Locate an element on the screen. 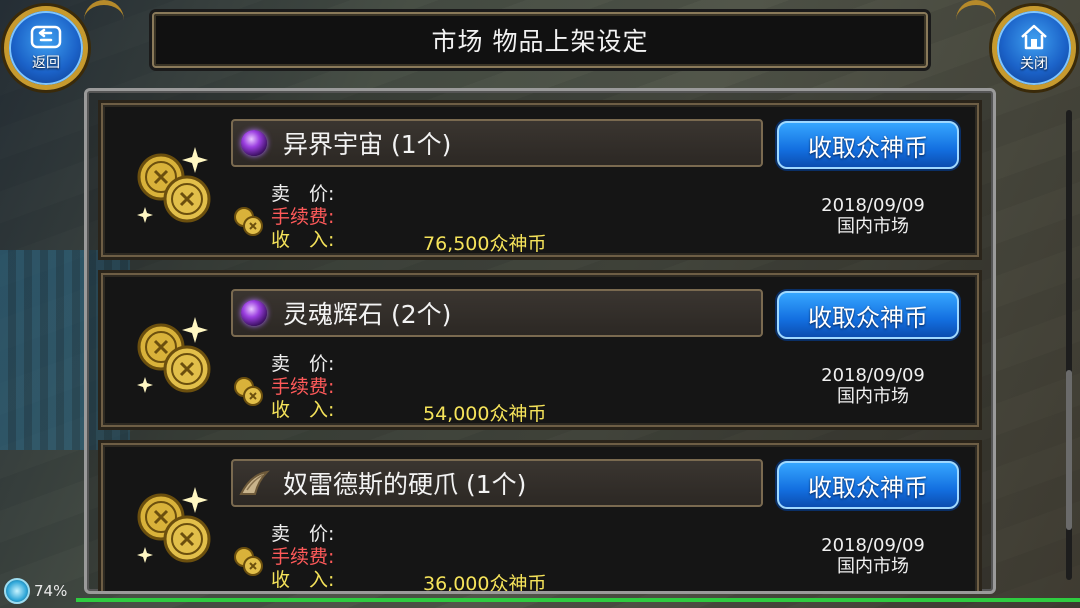 The height and width of the screenshot is (608, 1080). item-name-bar: 异界宇宙 (1个) is located at coordinates (497, 143).